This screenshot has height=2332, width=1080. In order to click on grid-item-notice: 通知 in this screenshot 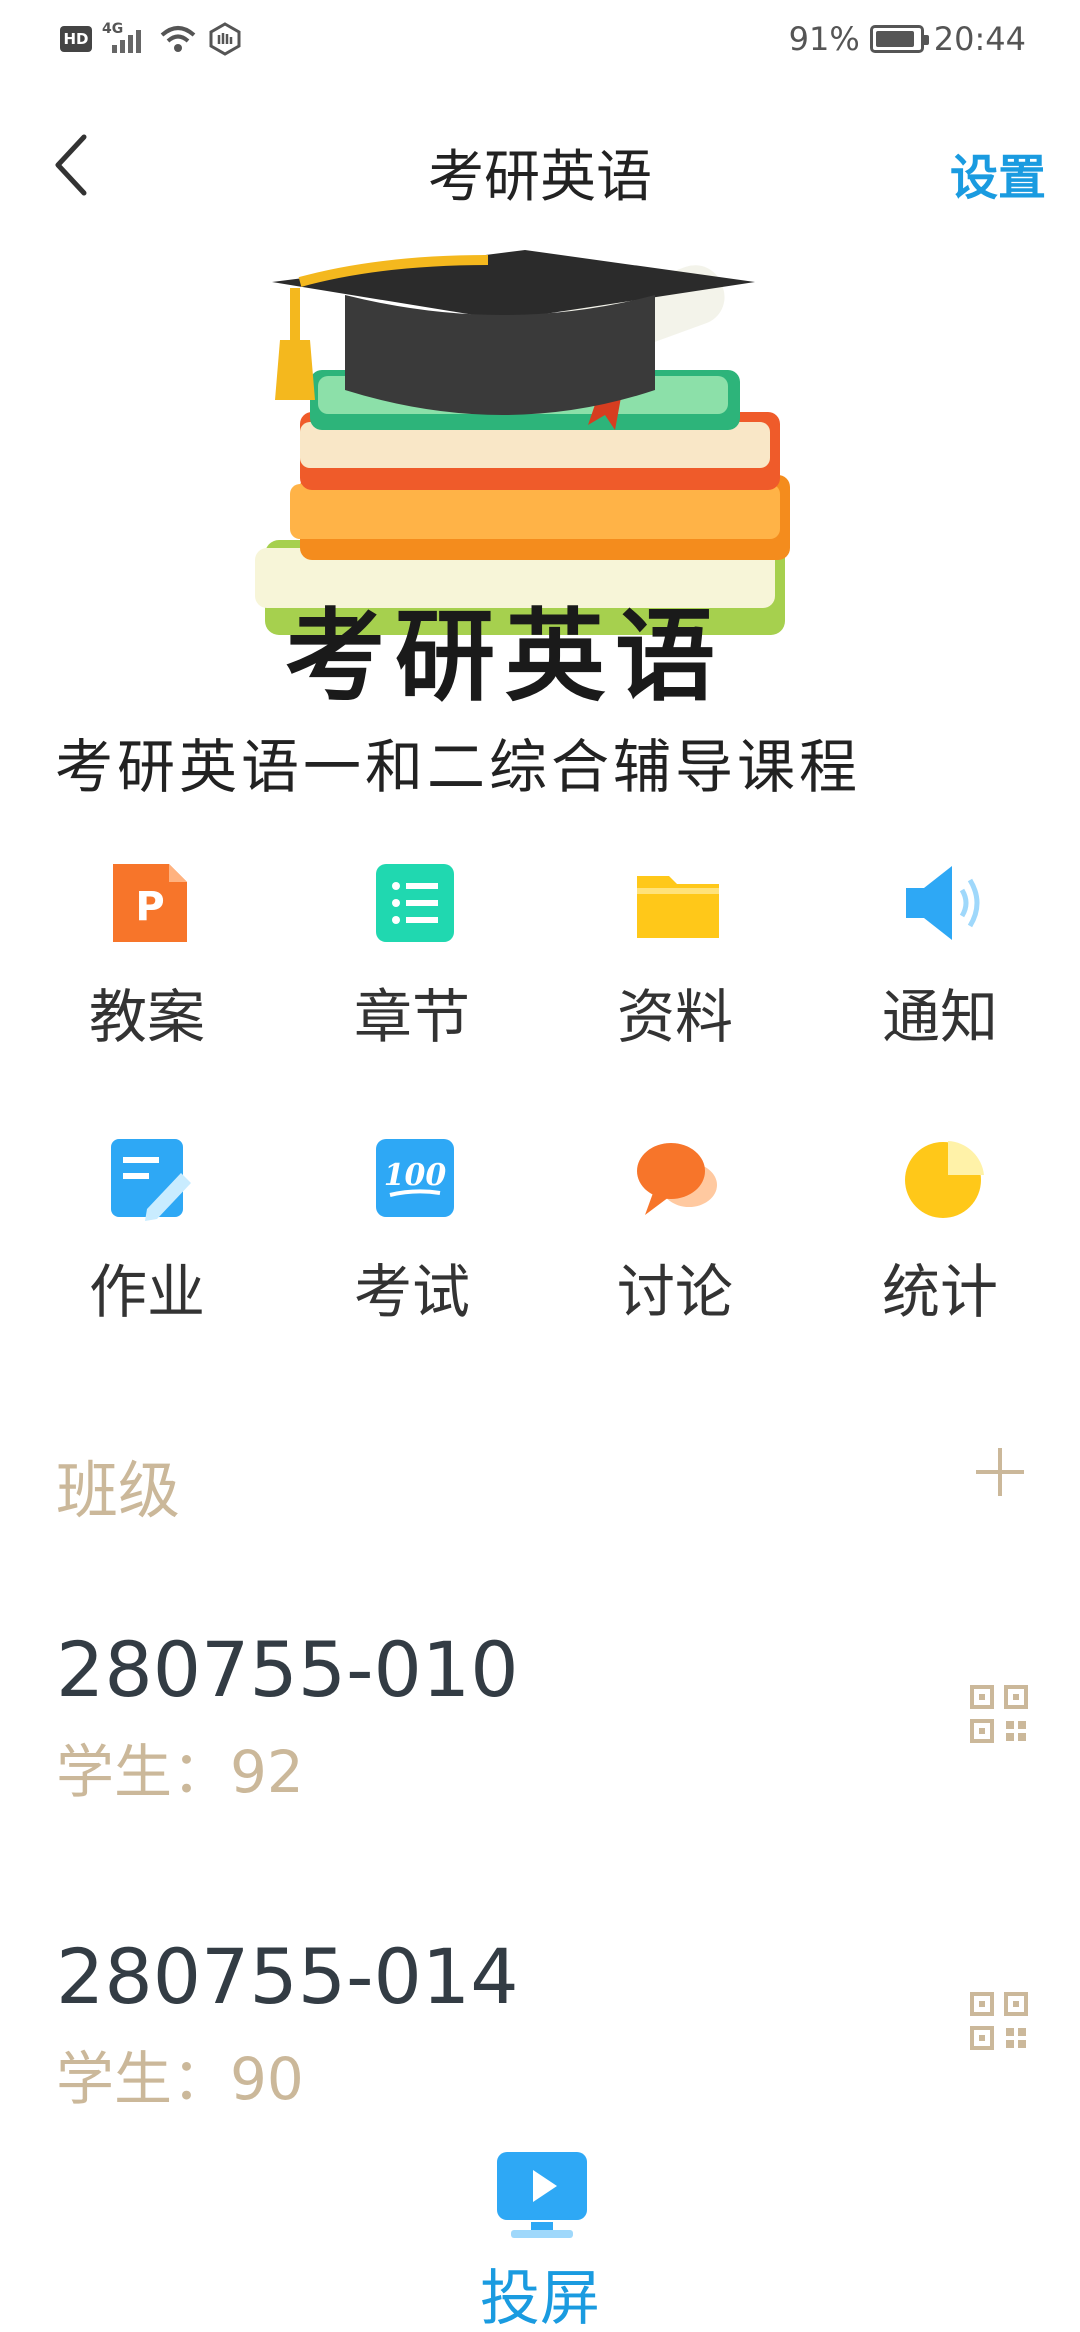, I will do `click(940, 970)`.